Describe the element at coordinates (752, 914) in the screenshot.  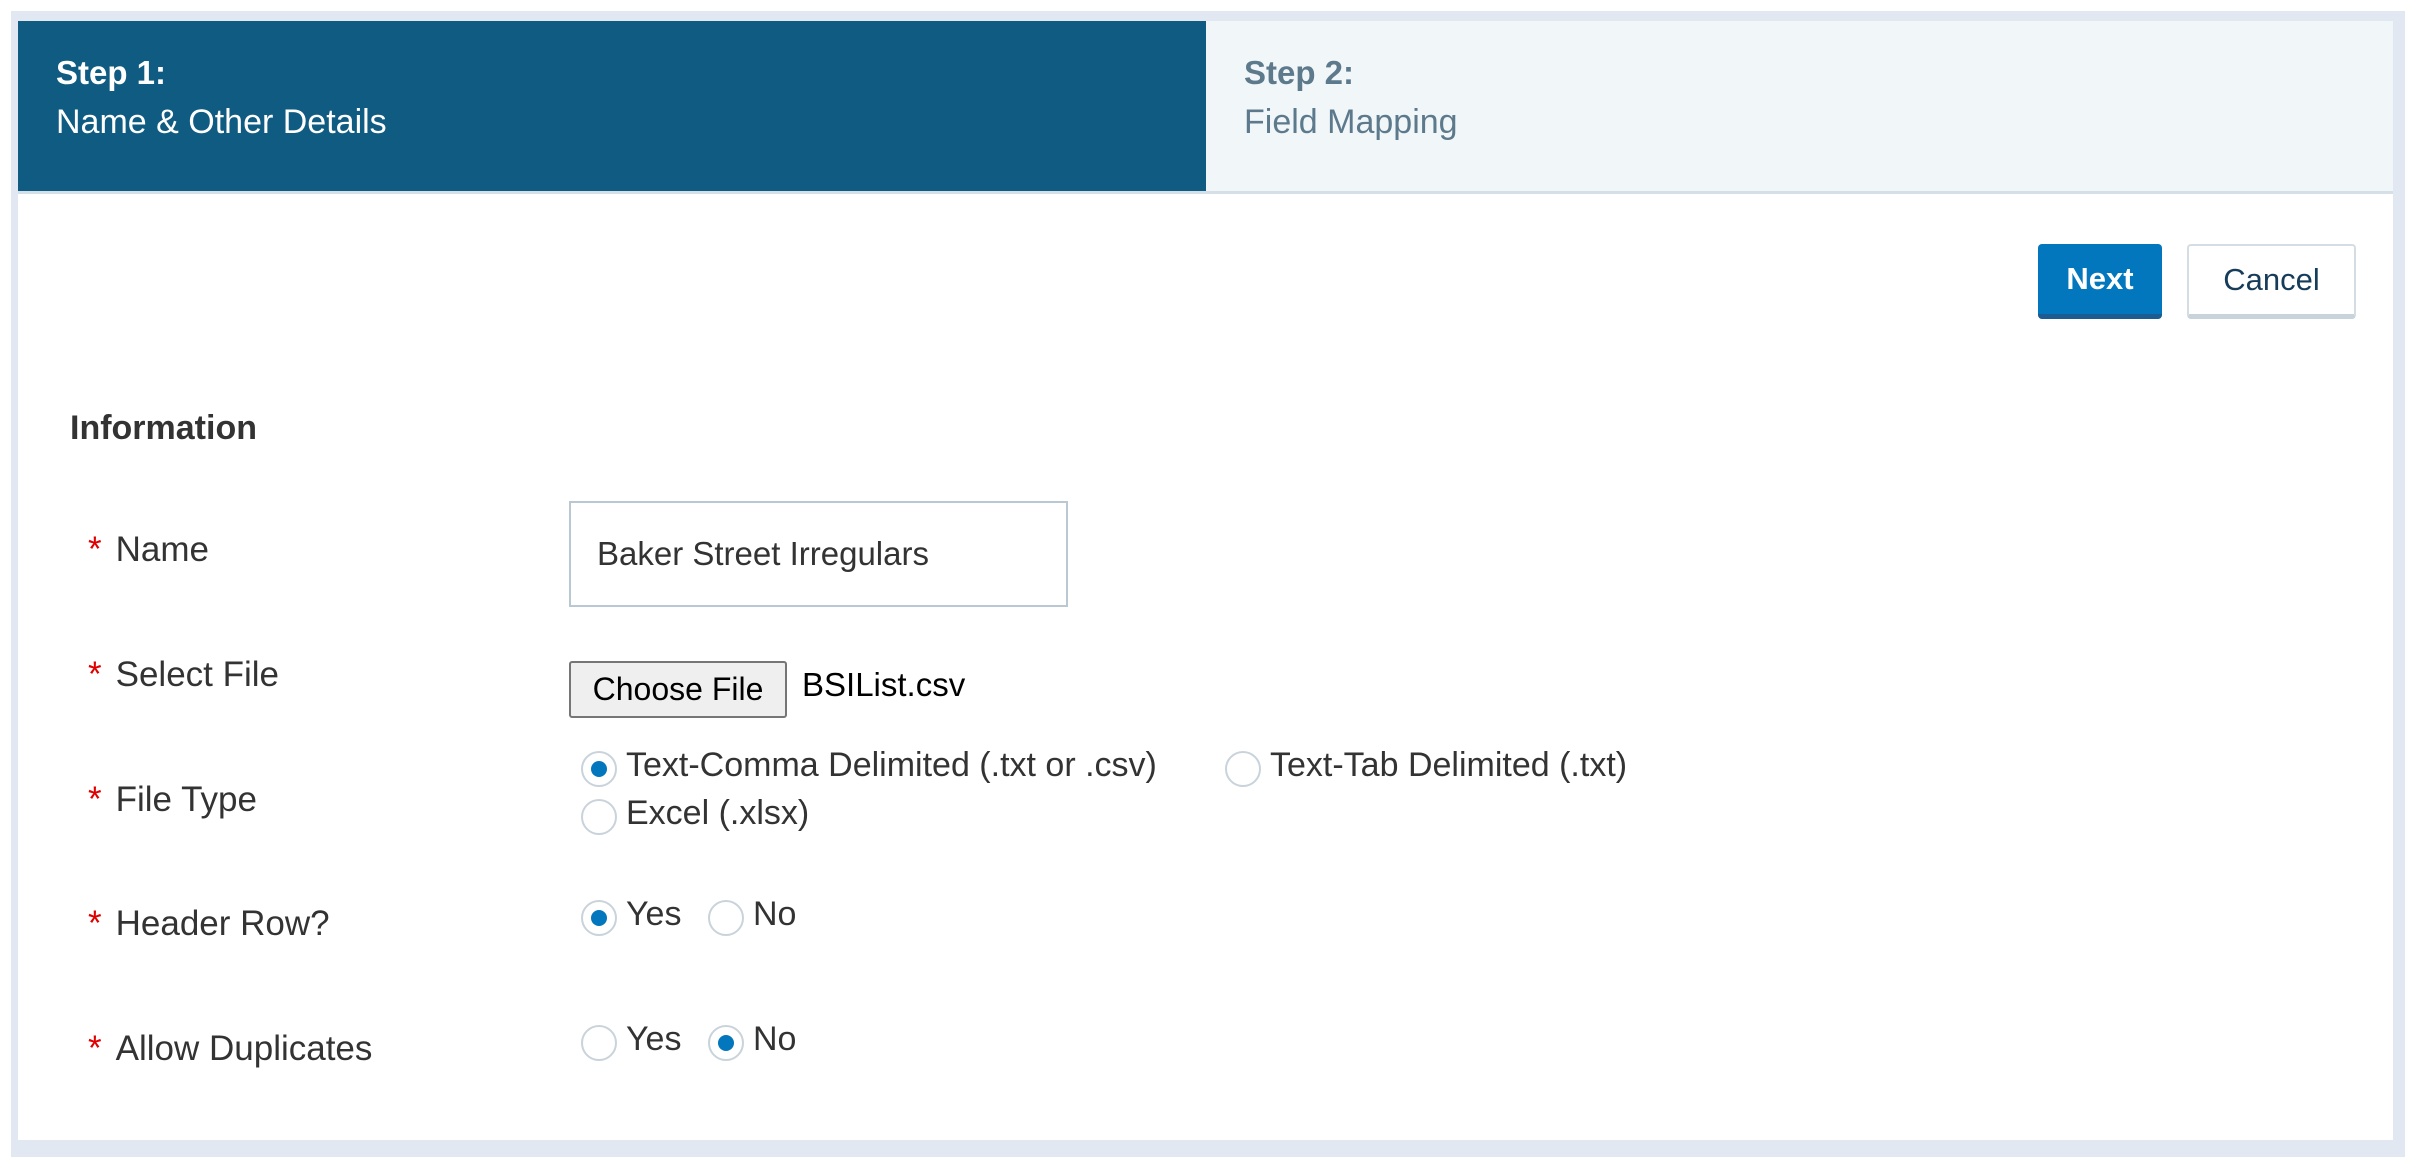
I see `header-row-no-option: No` at that location.